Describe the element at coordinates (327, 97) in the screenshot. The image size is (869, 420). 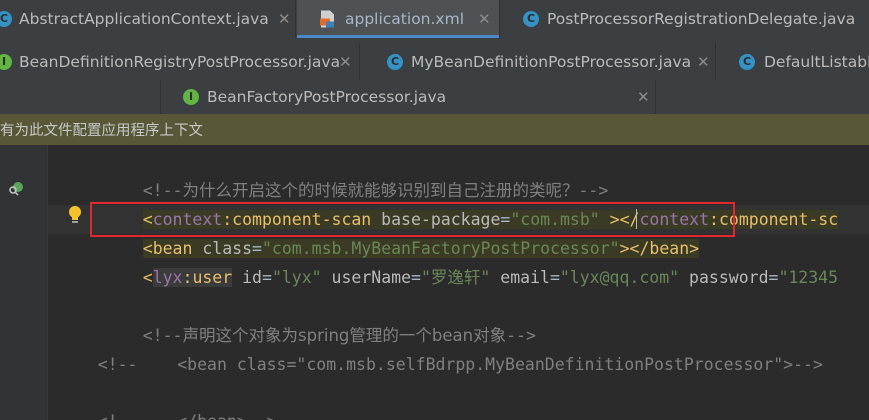
I see `tab-label: BeanFactoryPostProcessor.java` at that location.